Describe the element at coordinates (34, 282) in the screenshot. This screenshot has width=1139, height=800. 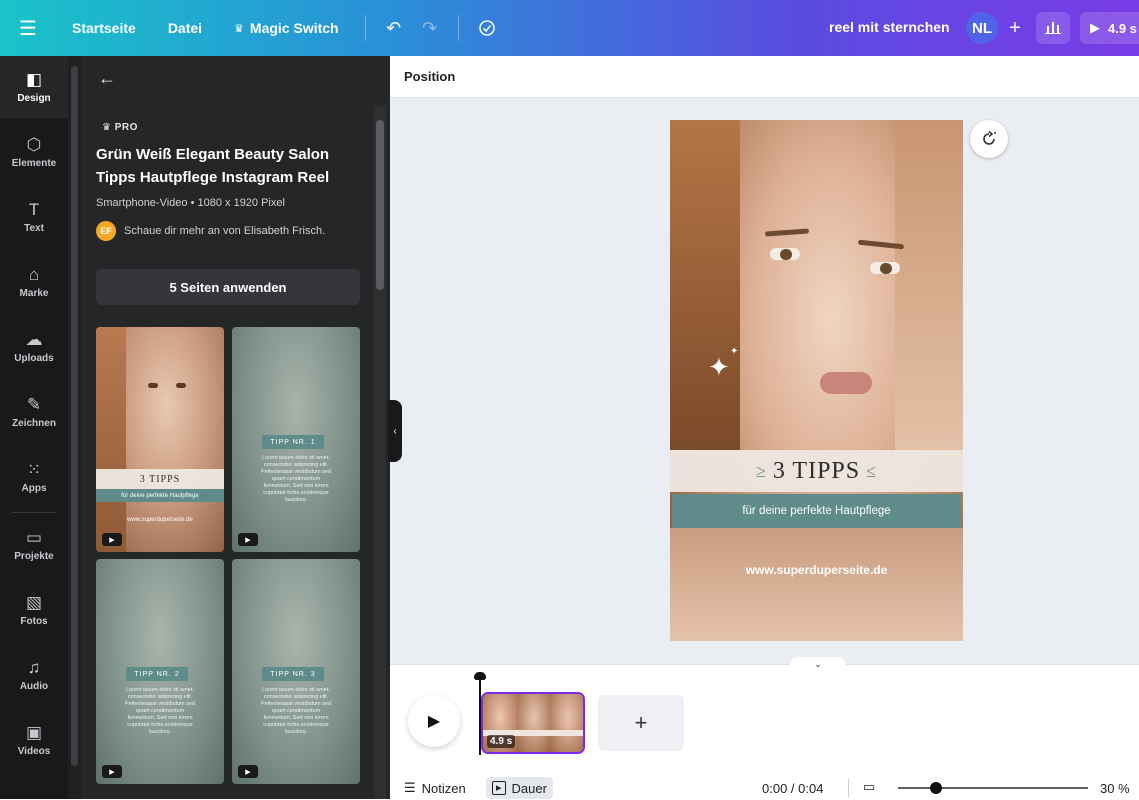
I see `rail-item-marke: ⌂ Marke` at that location.